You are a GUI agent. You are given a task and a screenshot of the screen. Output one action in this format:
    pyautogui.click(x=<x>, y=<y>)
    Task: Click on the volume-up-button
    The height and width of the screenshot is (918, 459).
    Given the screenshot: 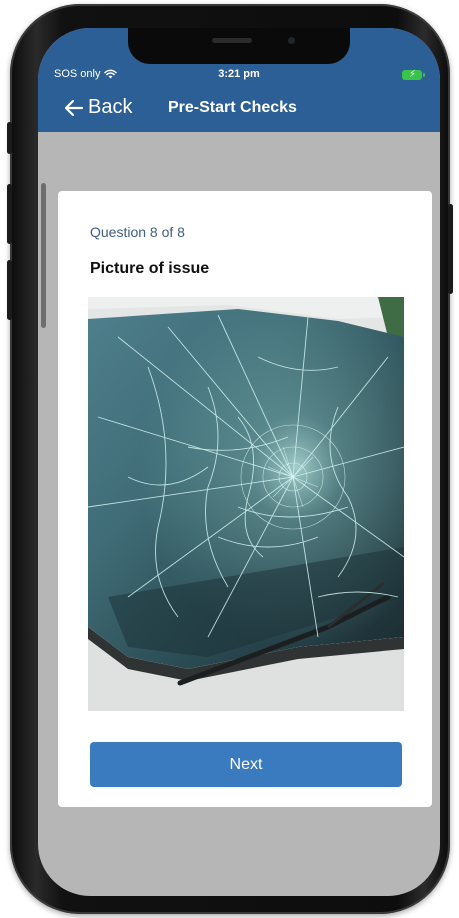 What is the action you would take?
    pyautogui.click(x=9, y=214)
    